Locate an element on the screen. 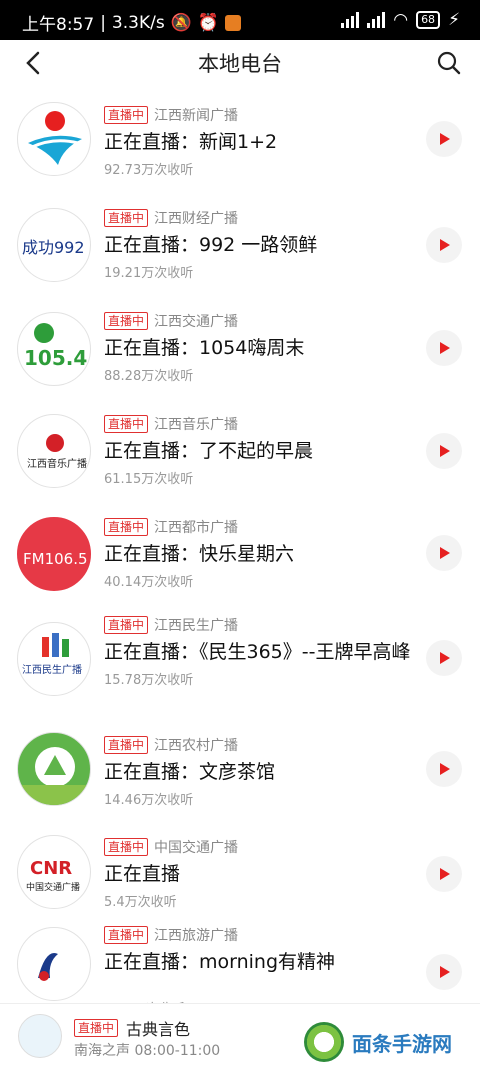 This screenshot has width=480, height=1067. station-logo: FM106.5 is located at coordinates (54, 554).